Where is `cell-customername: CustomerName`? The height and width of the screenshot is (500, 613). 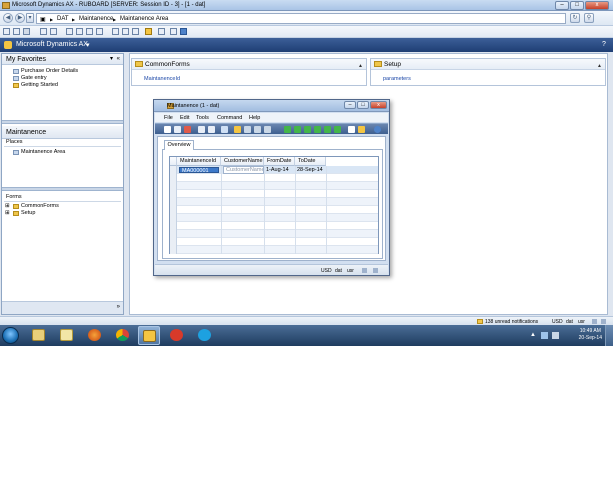
cell-customername: CustomerName is located at coordinates (243, 170).